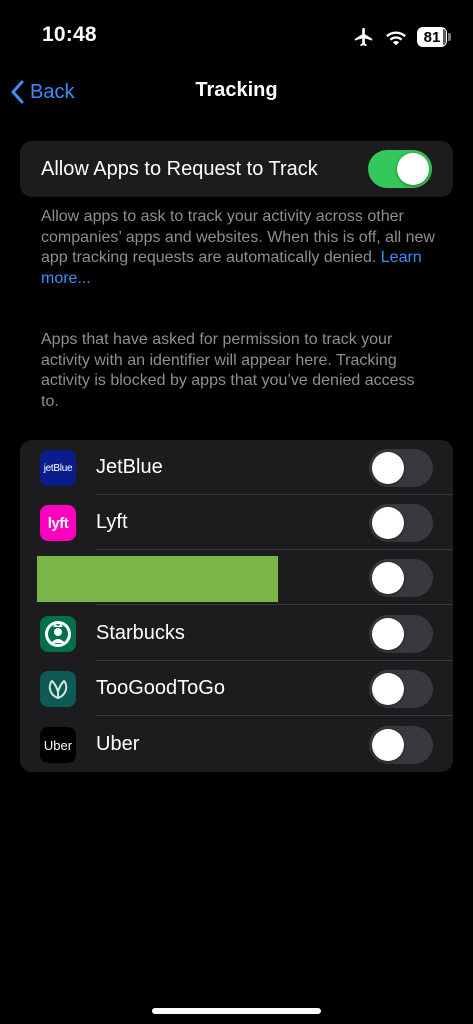  I want to click on allow-tracking-card: Allow Apps to Request to Track, so click(236, 169).